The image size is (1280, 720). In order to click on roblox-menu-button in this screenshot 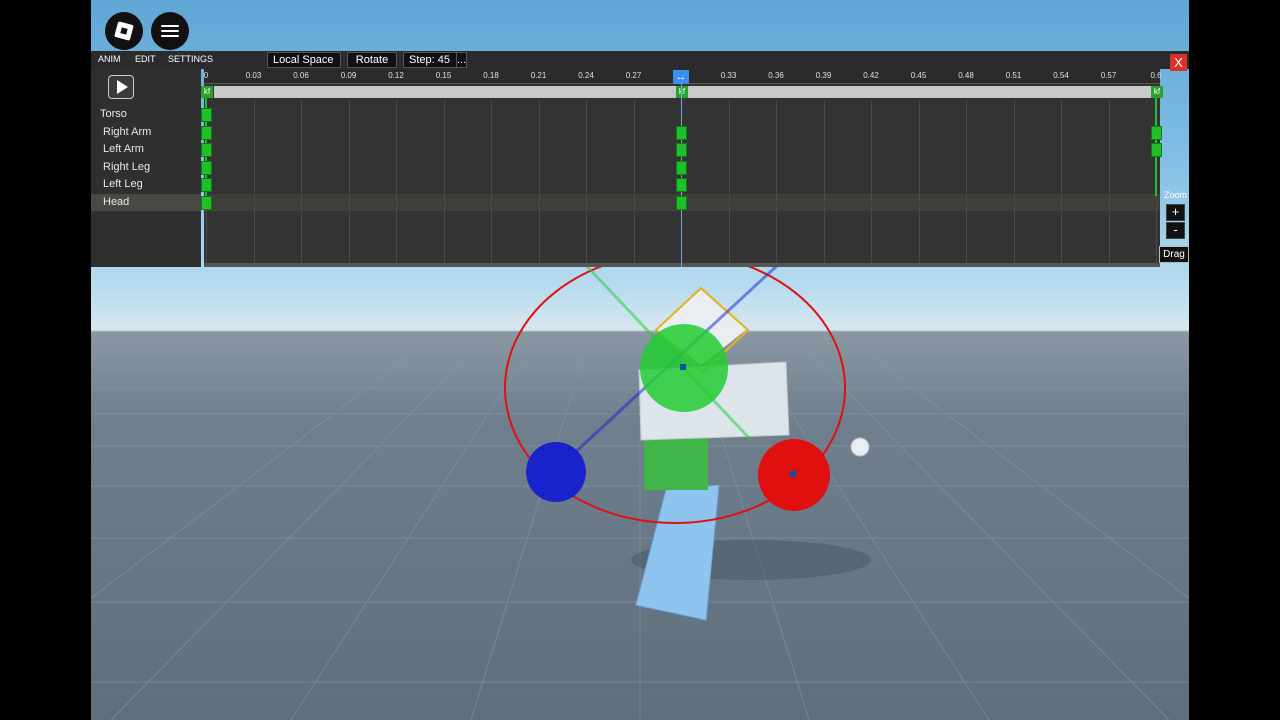, I will do `click(124, 31)`.